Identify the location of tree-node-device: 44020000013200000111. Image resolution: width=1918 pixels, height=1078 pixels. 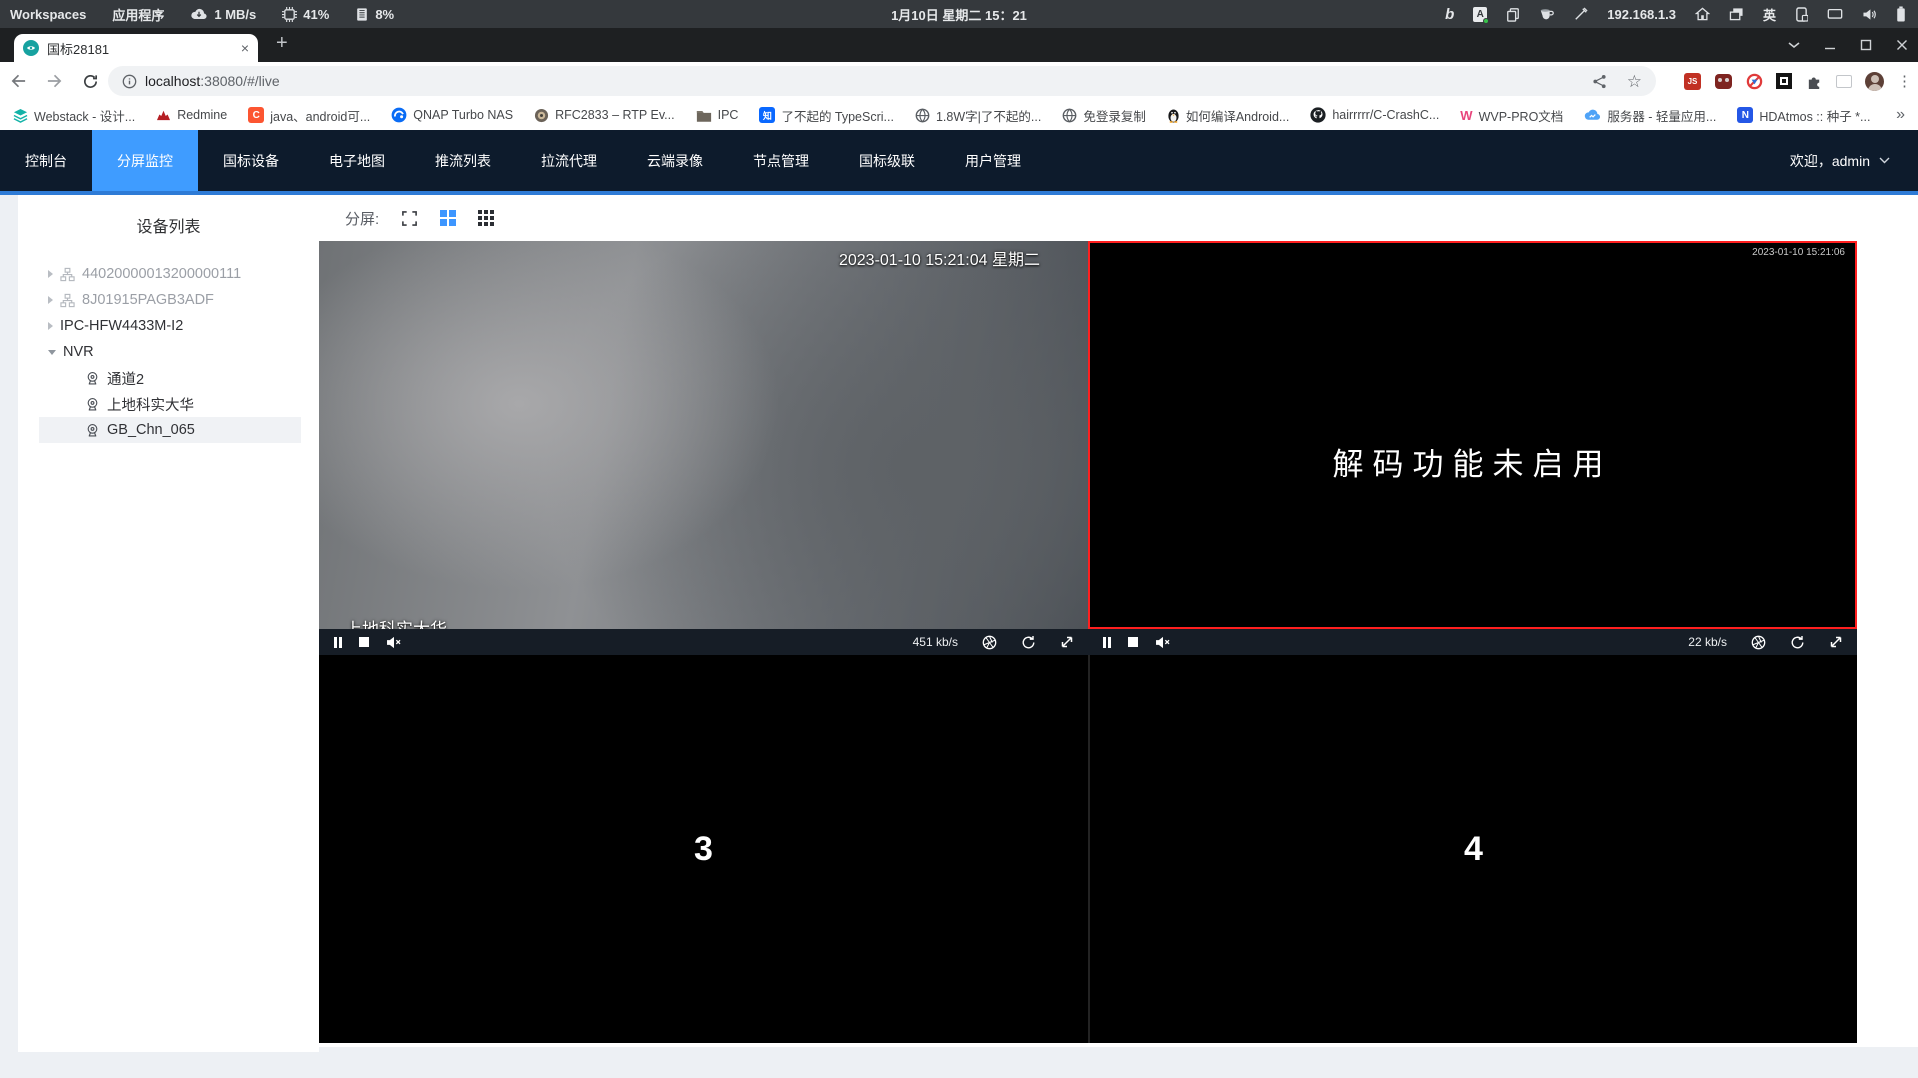
(170, 274).